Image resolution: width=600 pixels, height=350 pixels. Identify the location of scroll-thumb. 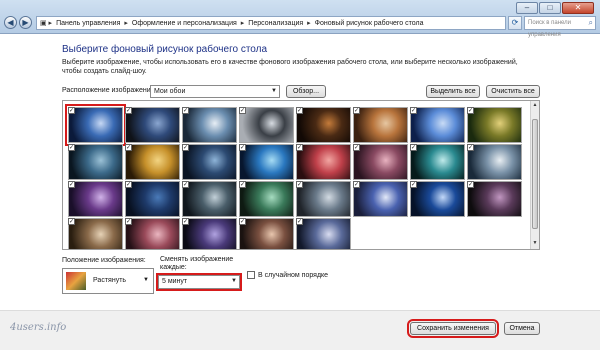
(535, 174).